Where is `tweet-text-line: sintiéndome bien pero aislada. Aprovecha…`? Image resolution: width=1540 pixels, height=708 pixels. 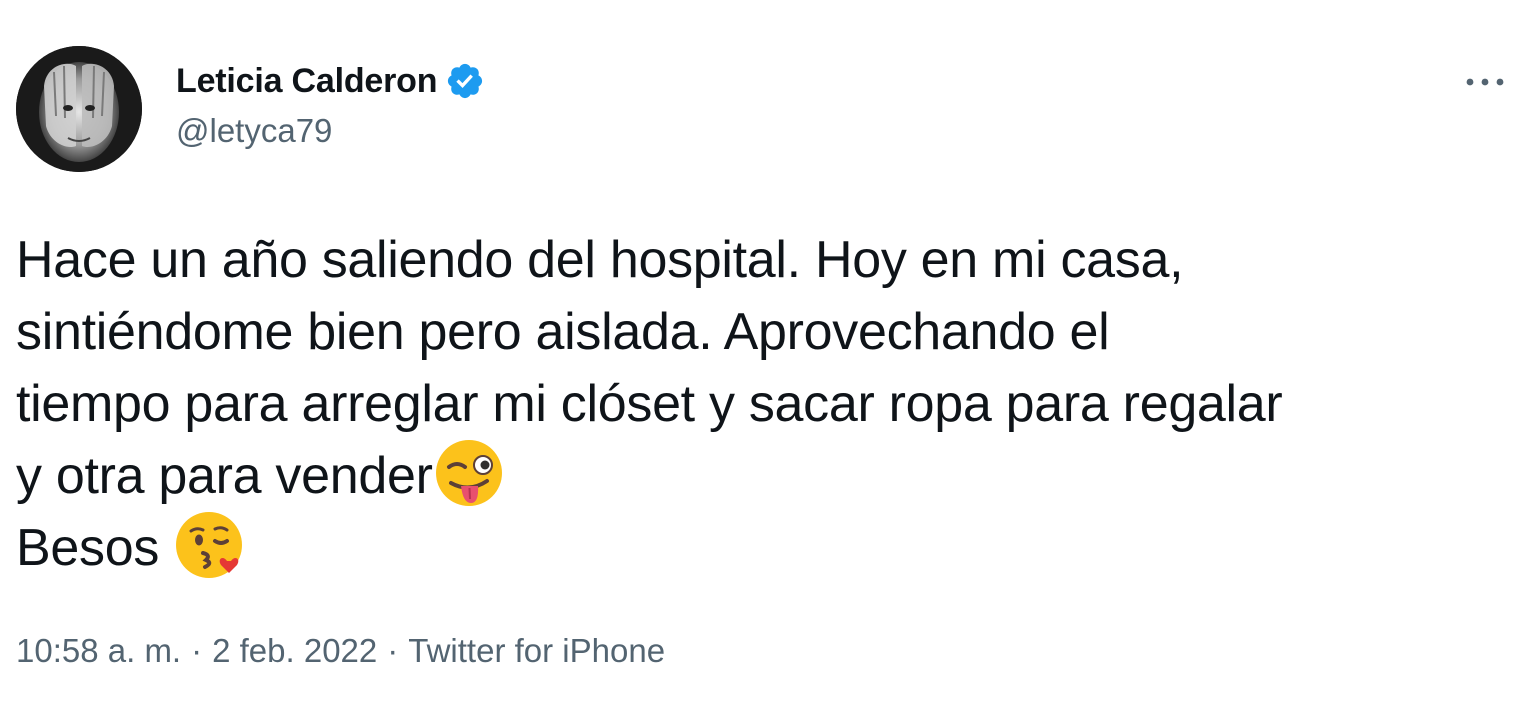
tweet-text-line: sintiéndome bien pero aislada. Aprovecha… is located at coordinates (563, 332).